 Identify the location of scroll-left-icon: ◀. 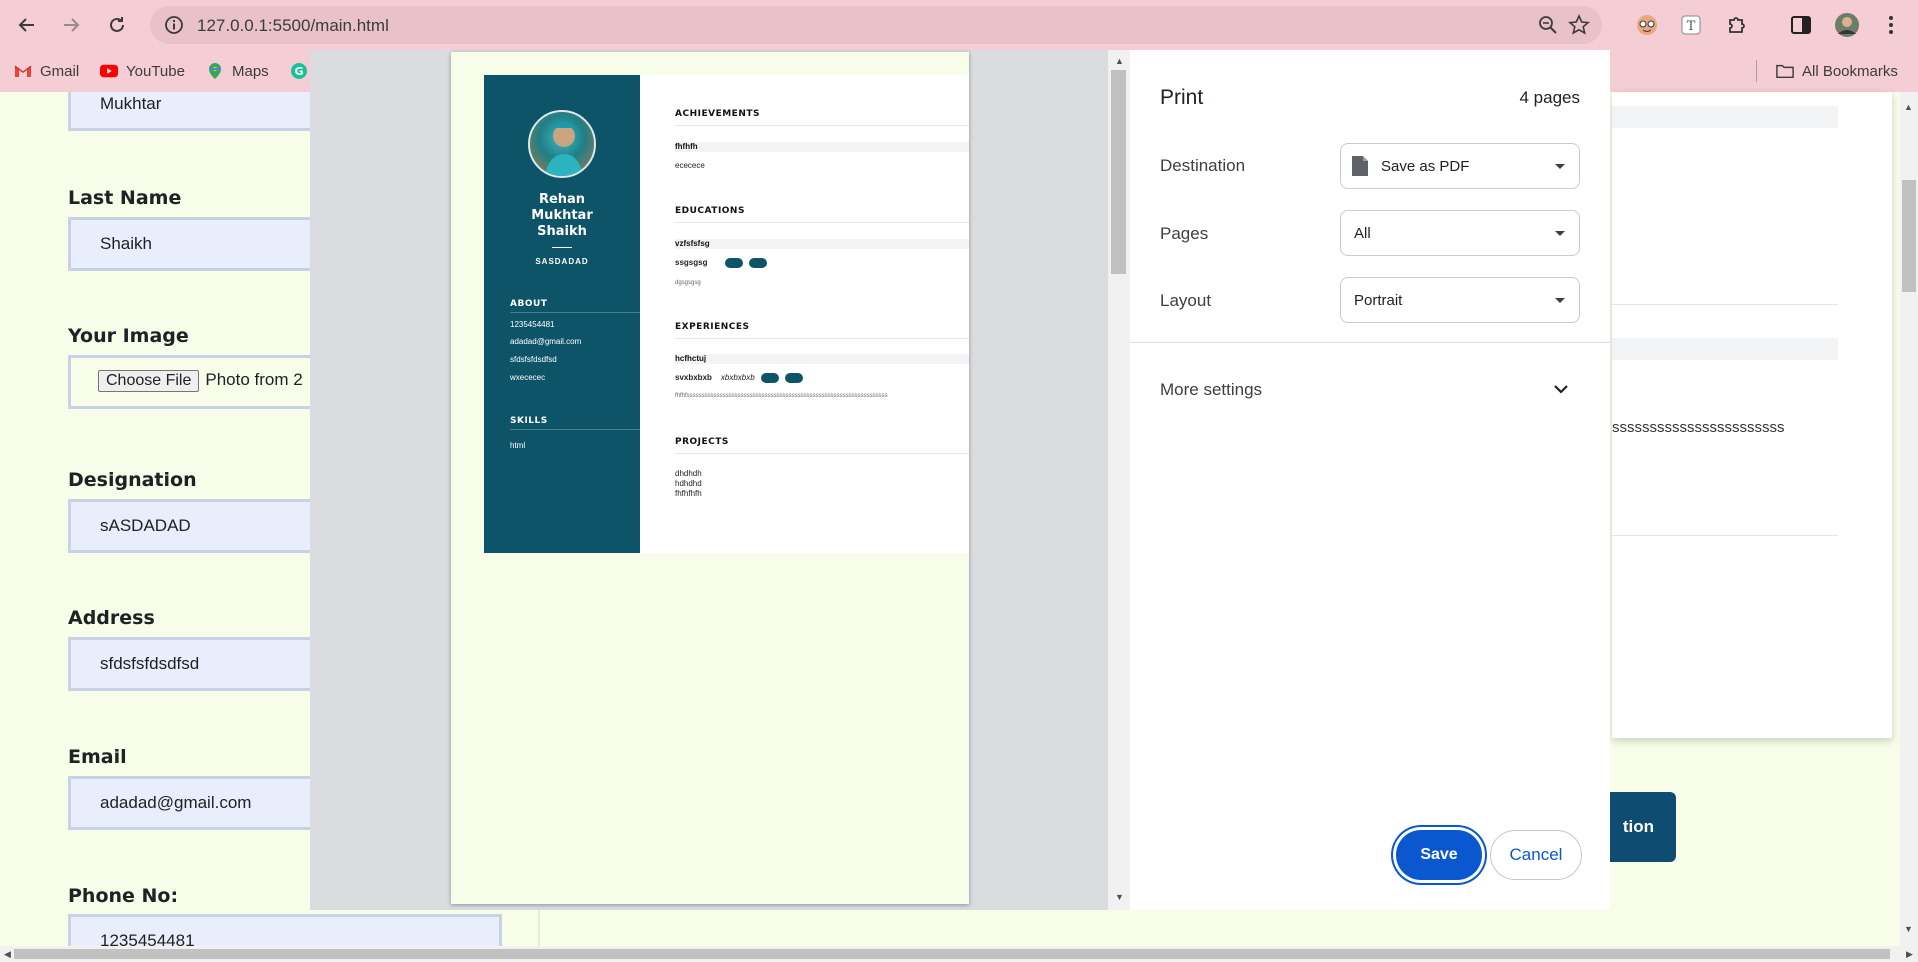
(7, 954).